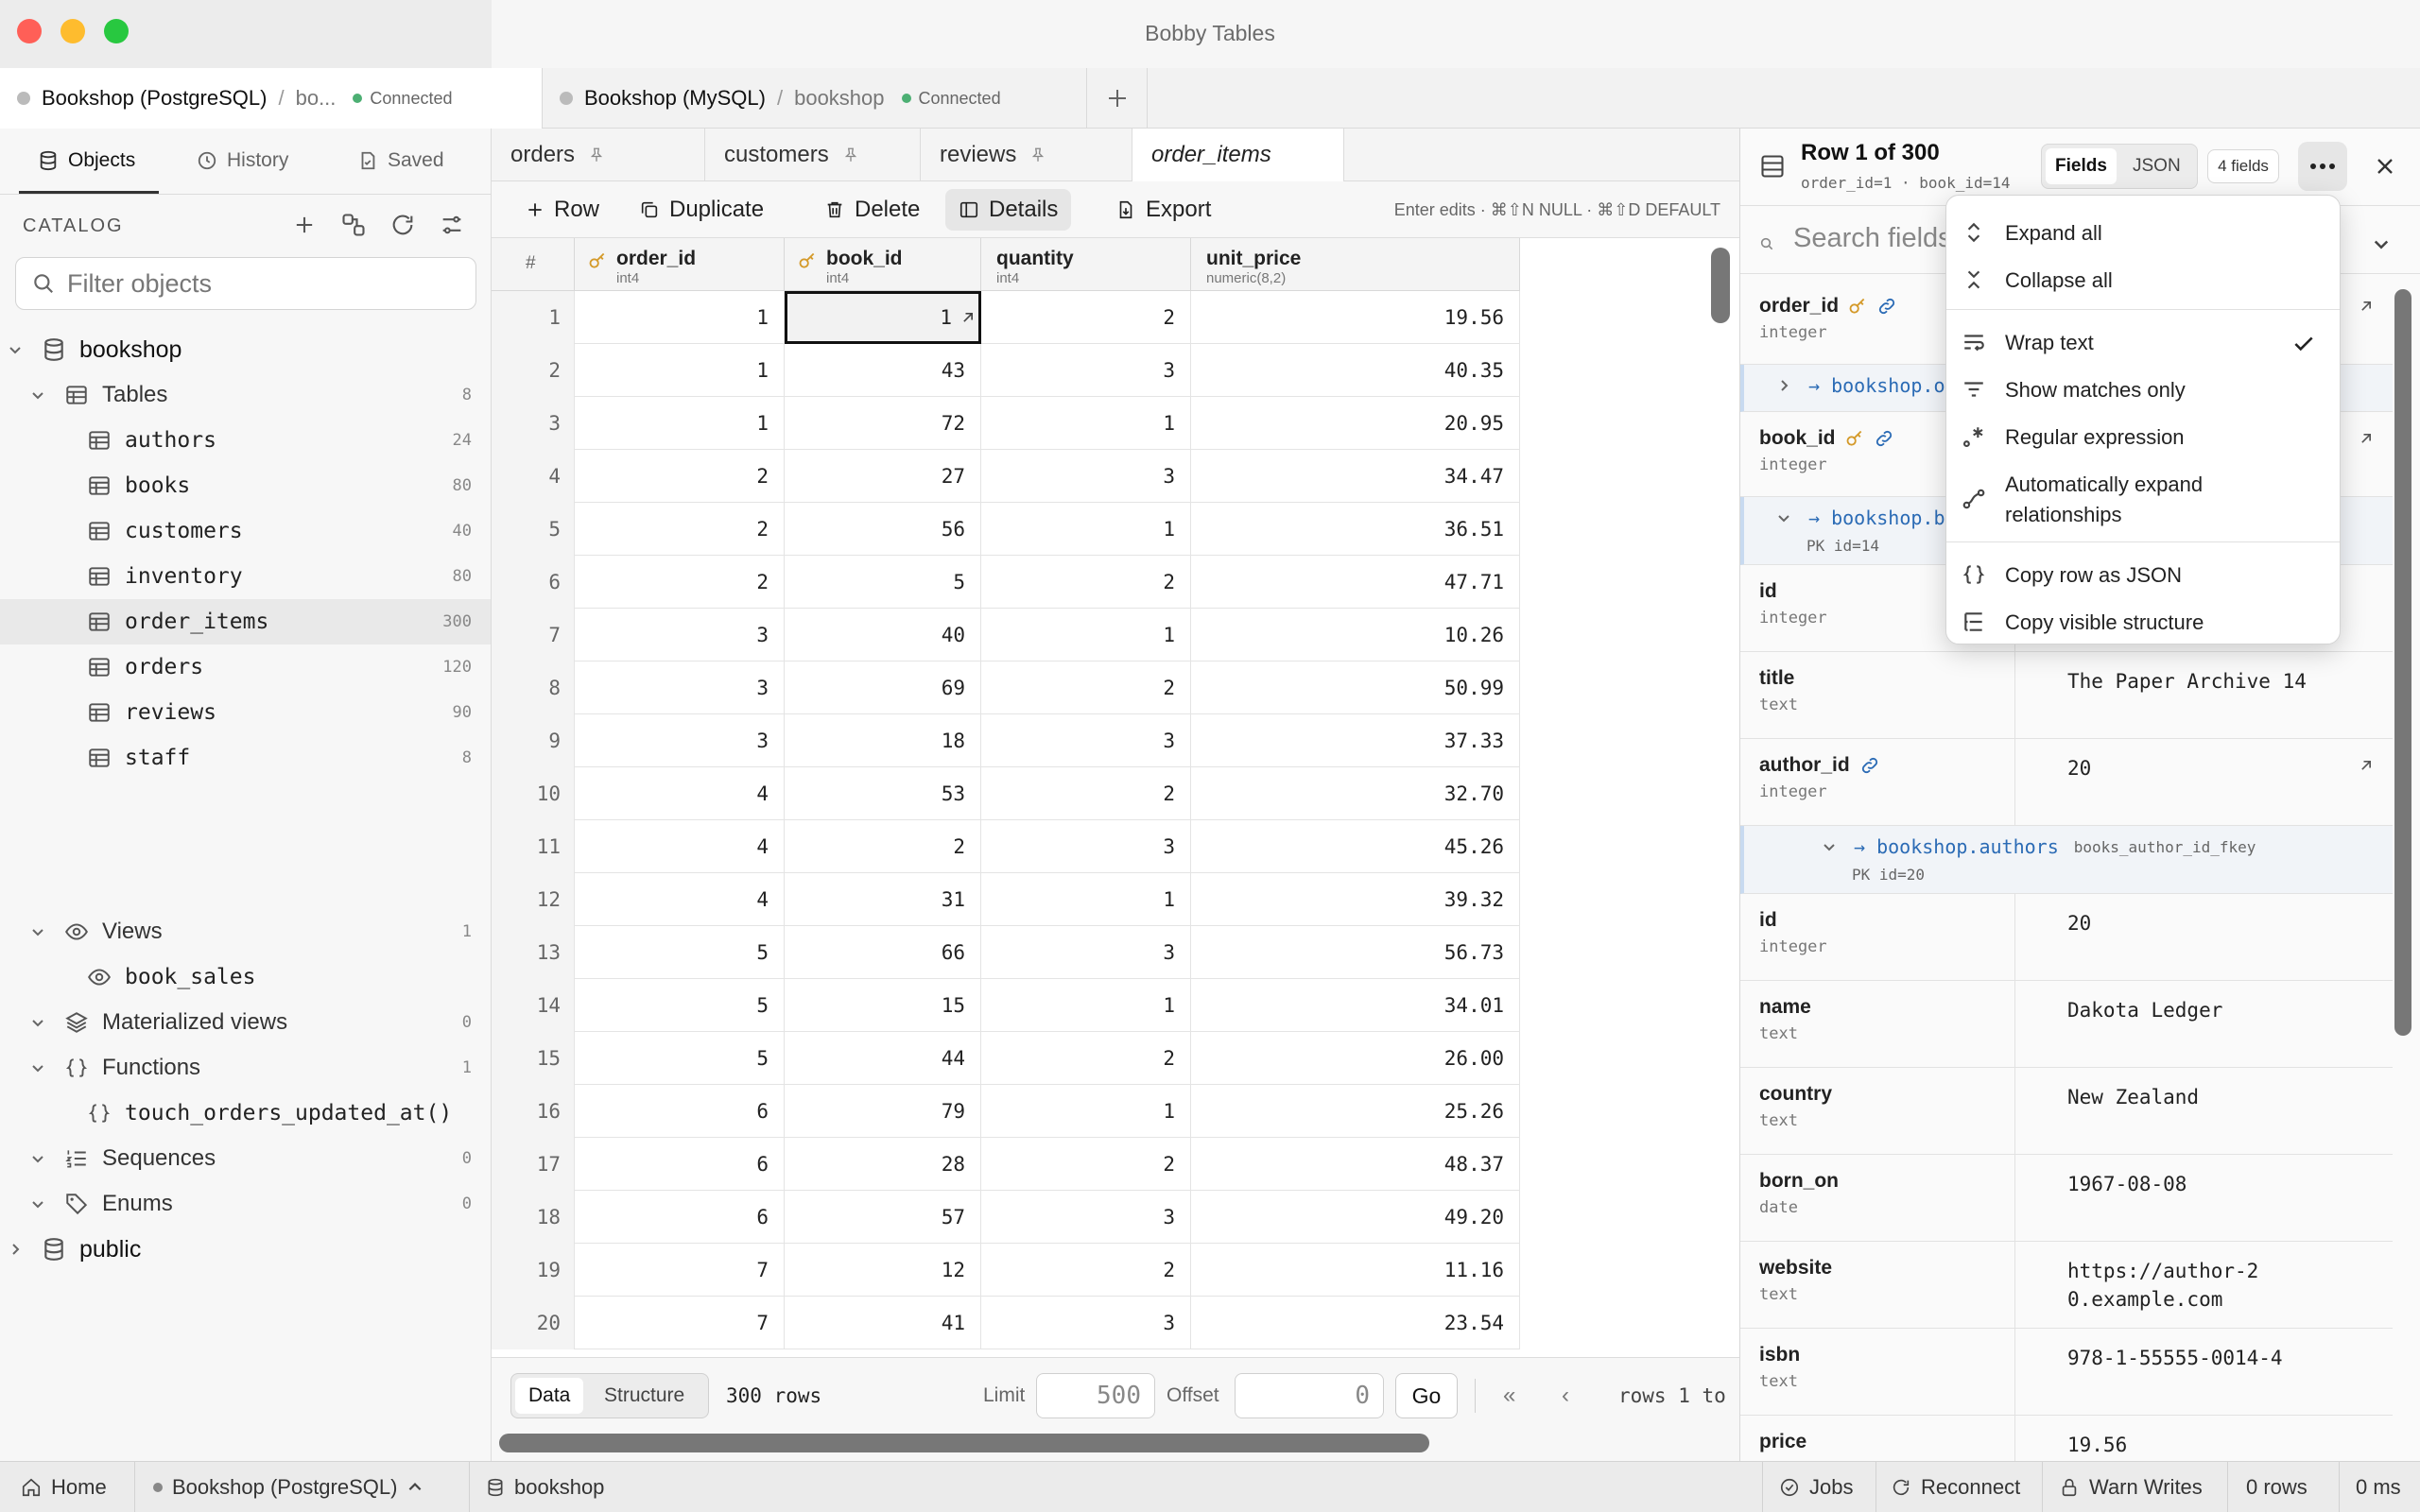 This screenshot has height=1512, width=2420. What do you see at coordinates (1355, 1217) in the screenshot?
I see `table-cell: 49.20` at bounding box center [1355, 1217].